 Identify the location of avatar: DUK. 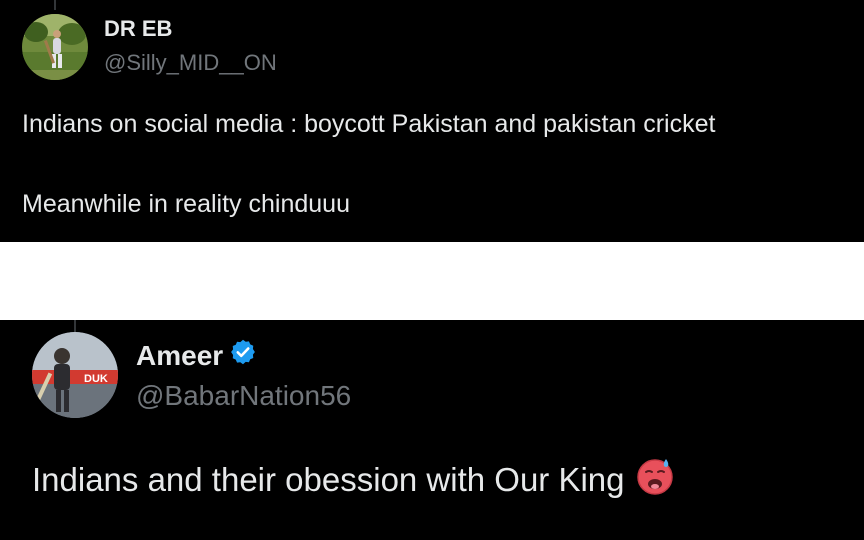
(75, 375).